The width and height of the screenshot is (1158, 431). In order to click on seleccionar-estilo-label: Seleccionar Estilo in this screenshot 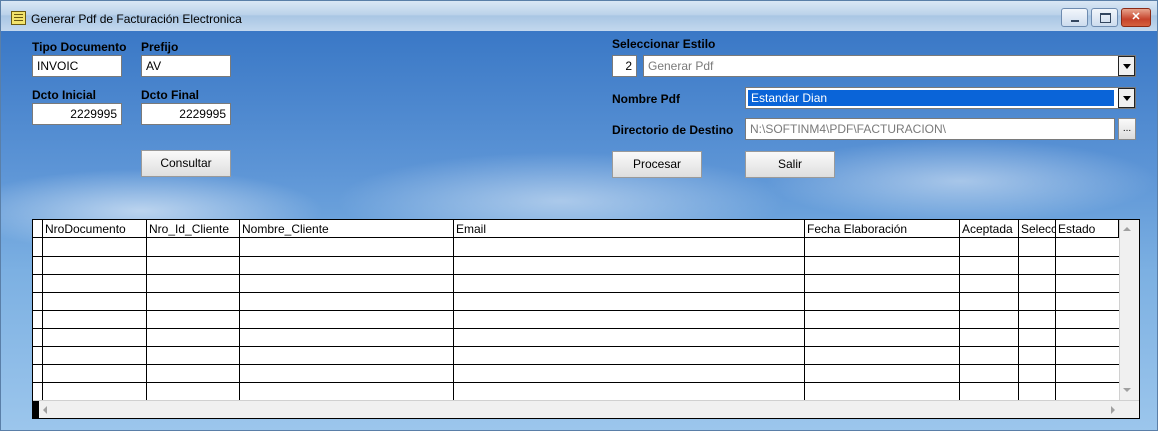, I will do `click(664, 44)`.